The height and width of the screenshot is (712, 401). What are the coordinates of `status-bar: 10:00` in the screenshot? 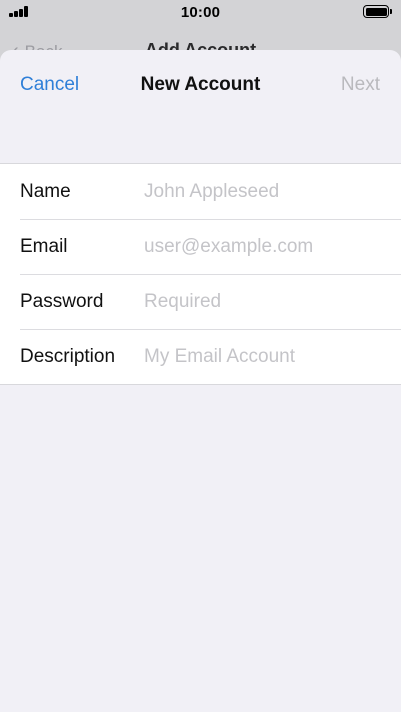 It's located at (200, 13).